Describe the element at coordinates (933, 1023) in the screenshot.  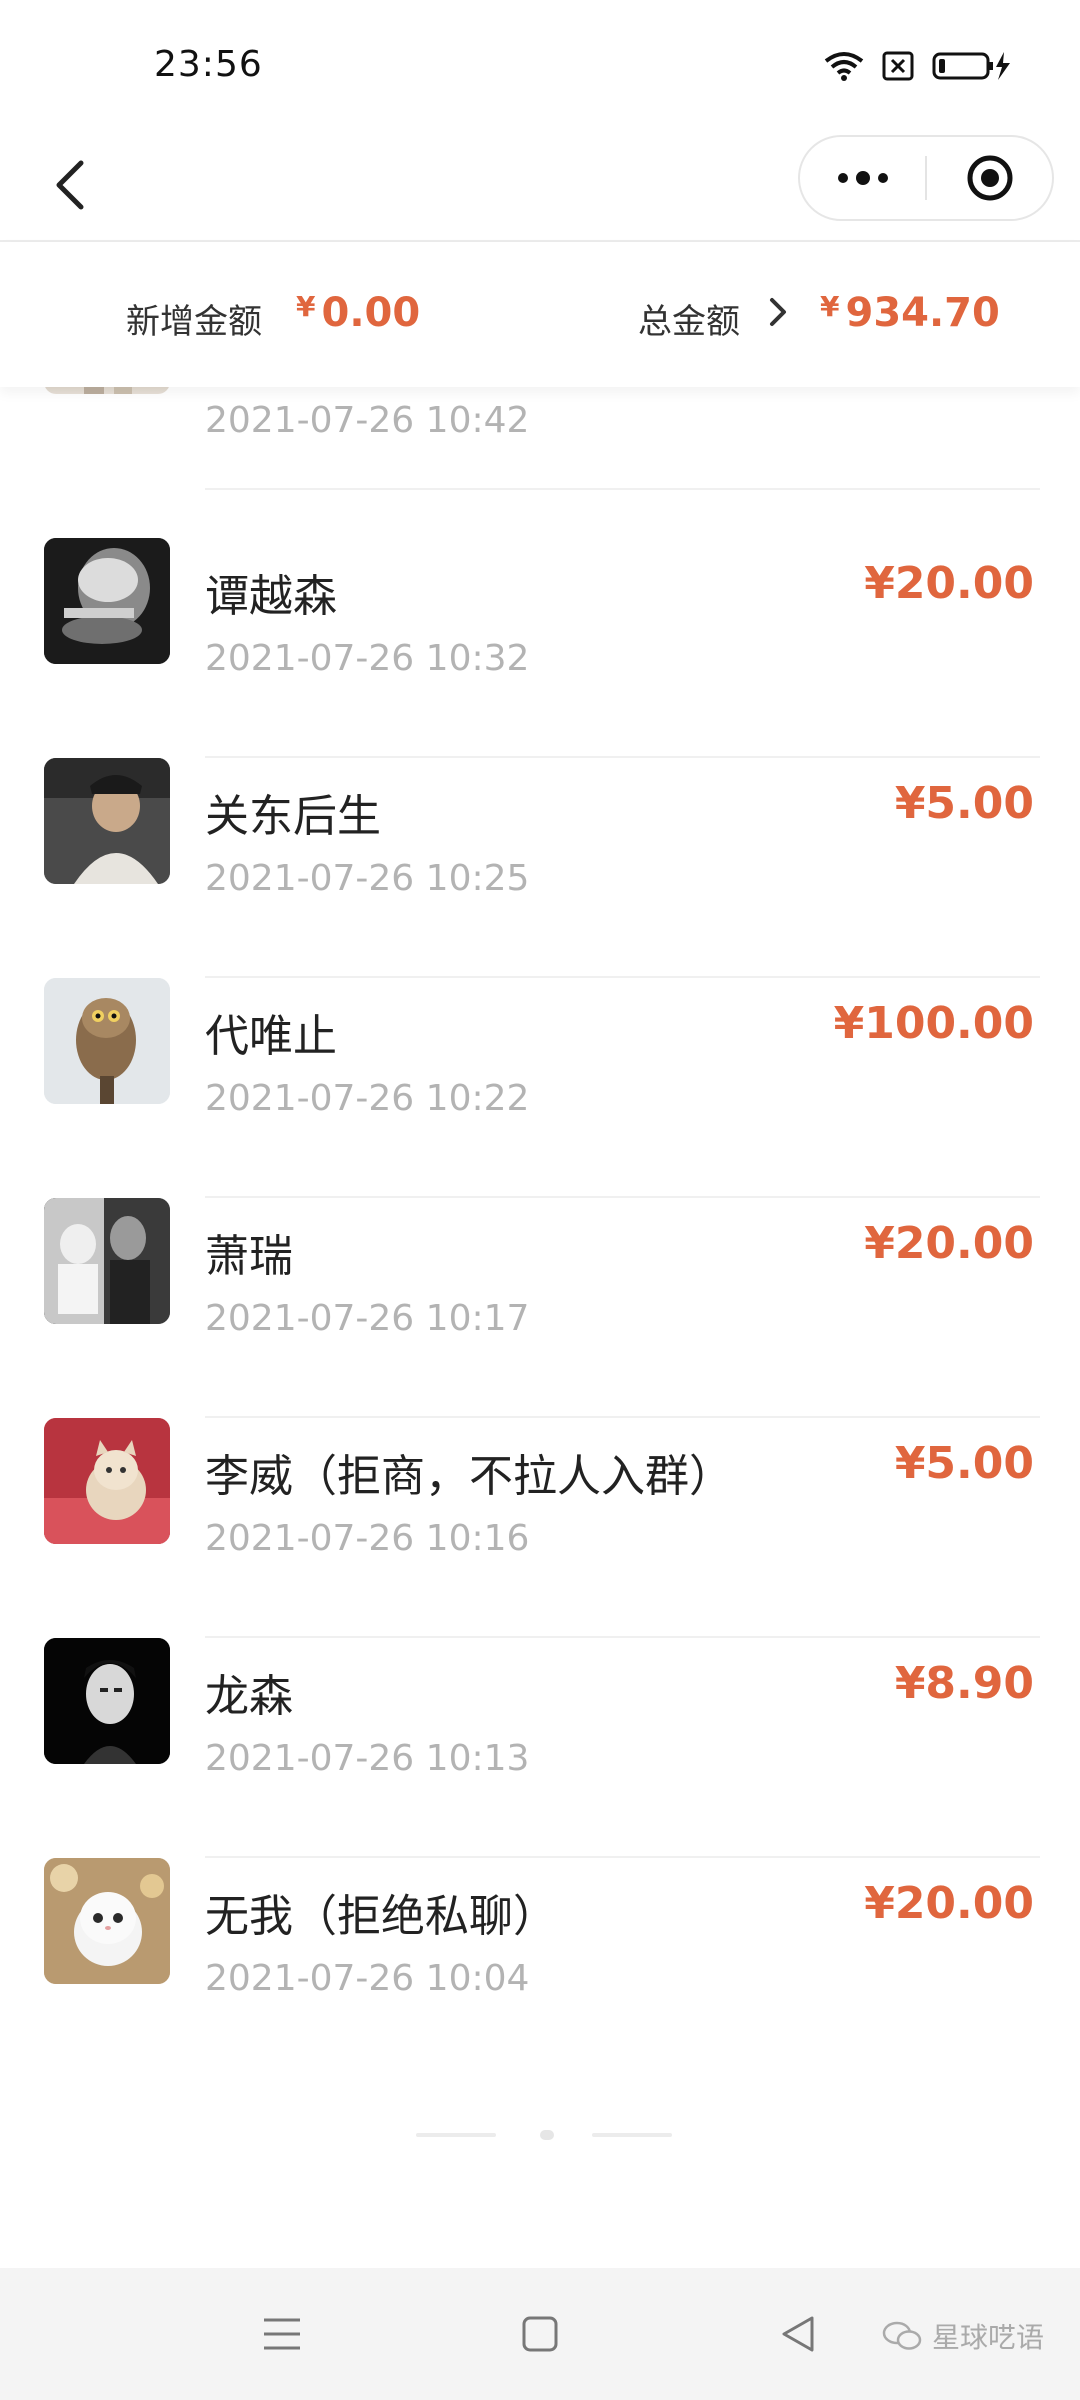
I see `list-item-amount: ¥100.00` at that location.